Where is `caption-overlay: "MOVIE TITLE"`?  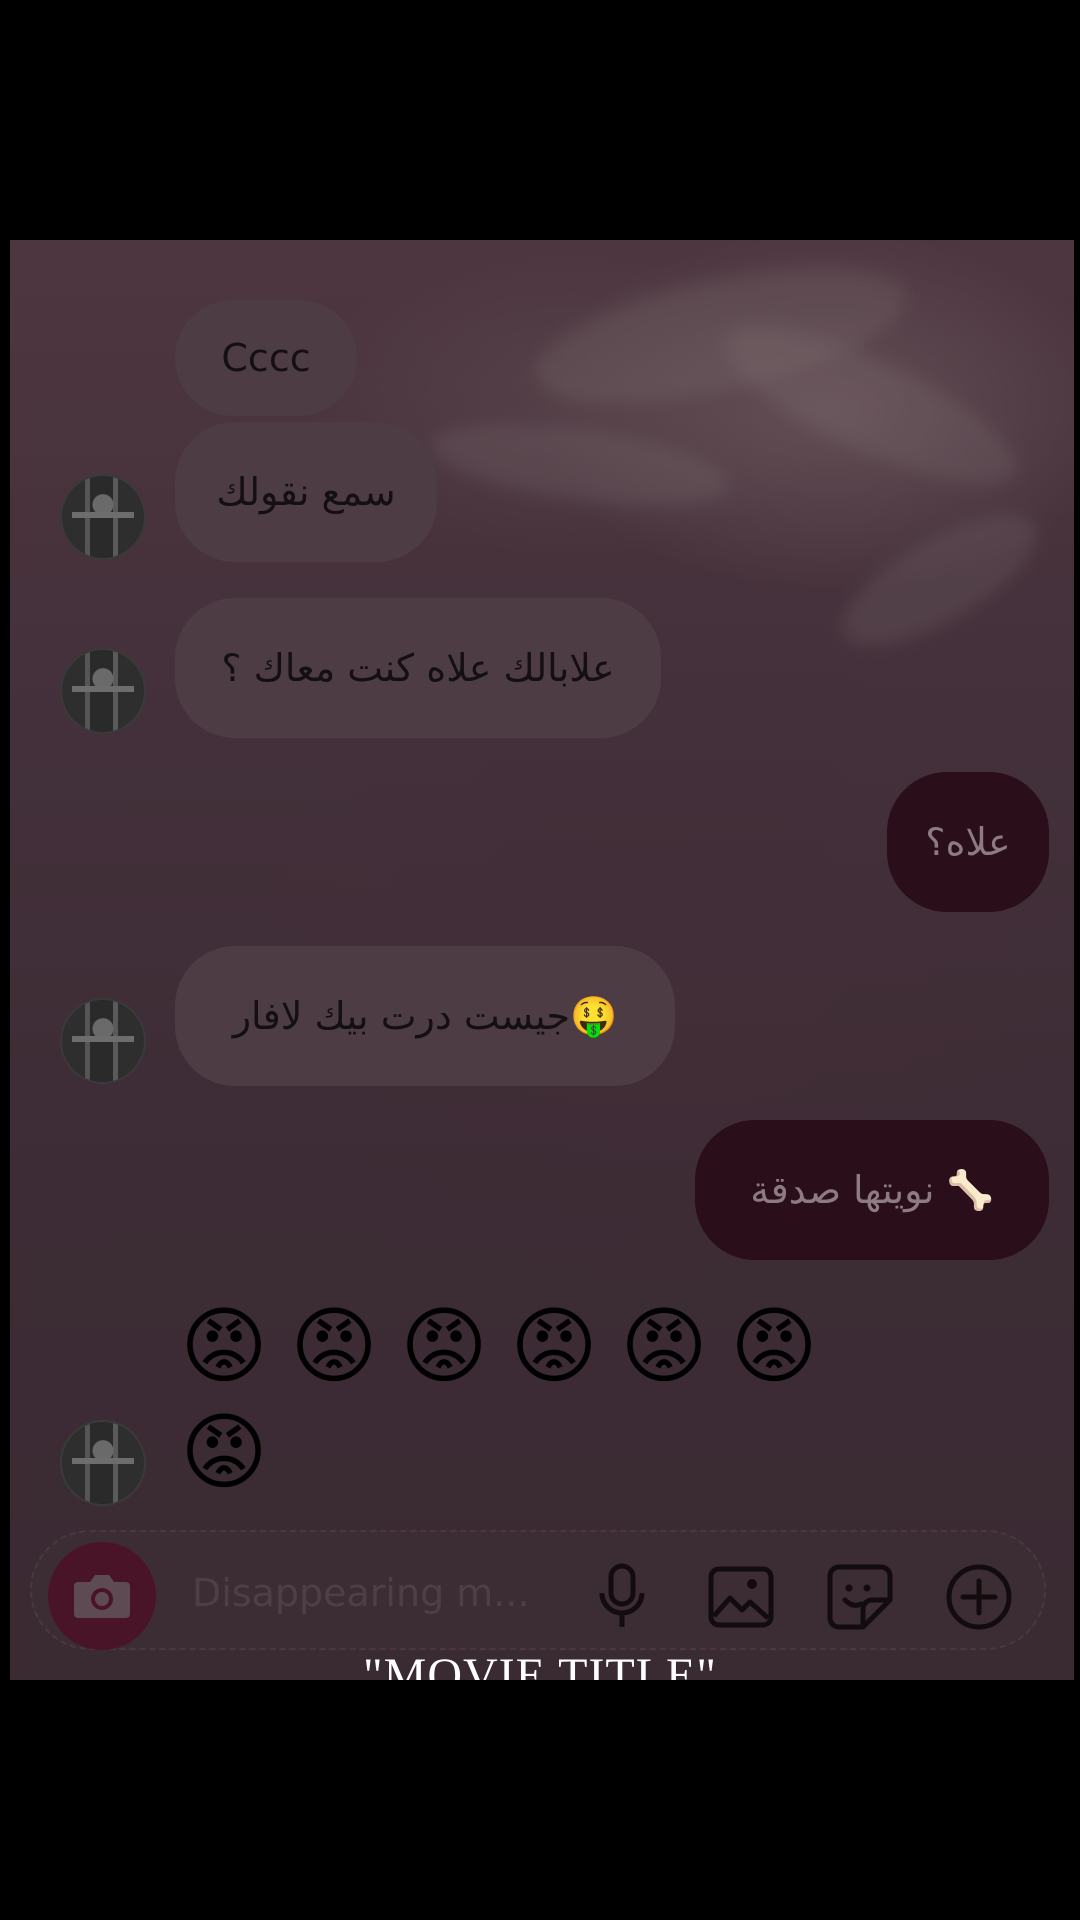
caption-overlay: "MOVIE TITLE" is located at coordinates (540, 1660).